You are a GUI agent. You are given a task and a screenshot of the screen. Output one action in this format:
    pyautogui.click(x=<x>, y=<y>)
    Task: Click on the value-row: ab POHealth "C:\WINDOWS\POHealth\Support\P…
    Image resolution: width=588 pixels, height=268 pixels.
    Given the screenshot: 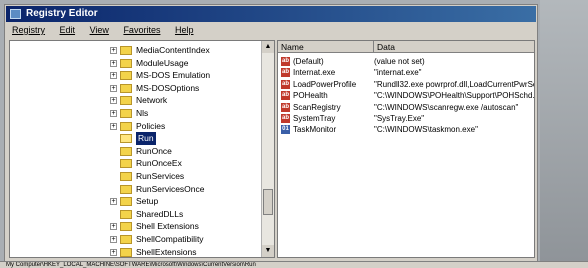 What is the action you would take?
    pyautogui.click(x=406, y=95)
    